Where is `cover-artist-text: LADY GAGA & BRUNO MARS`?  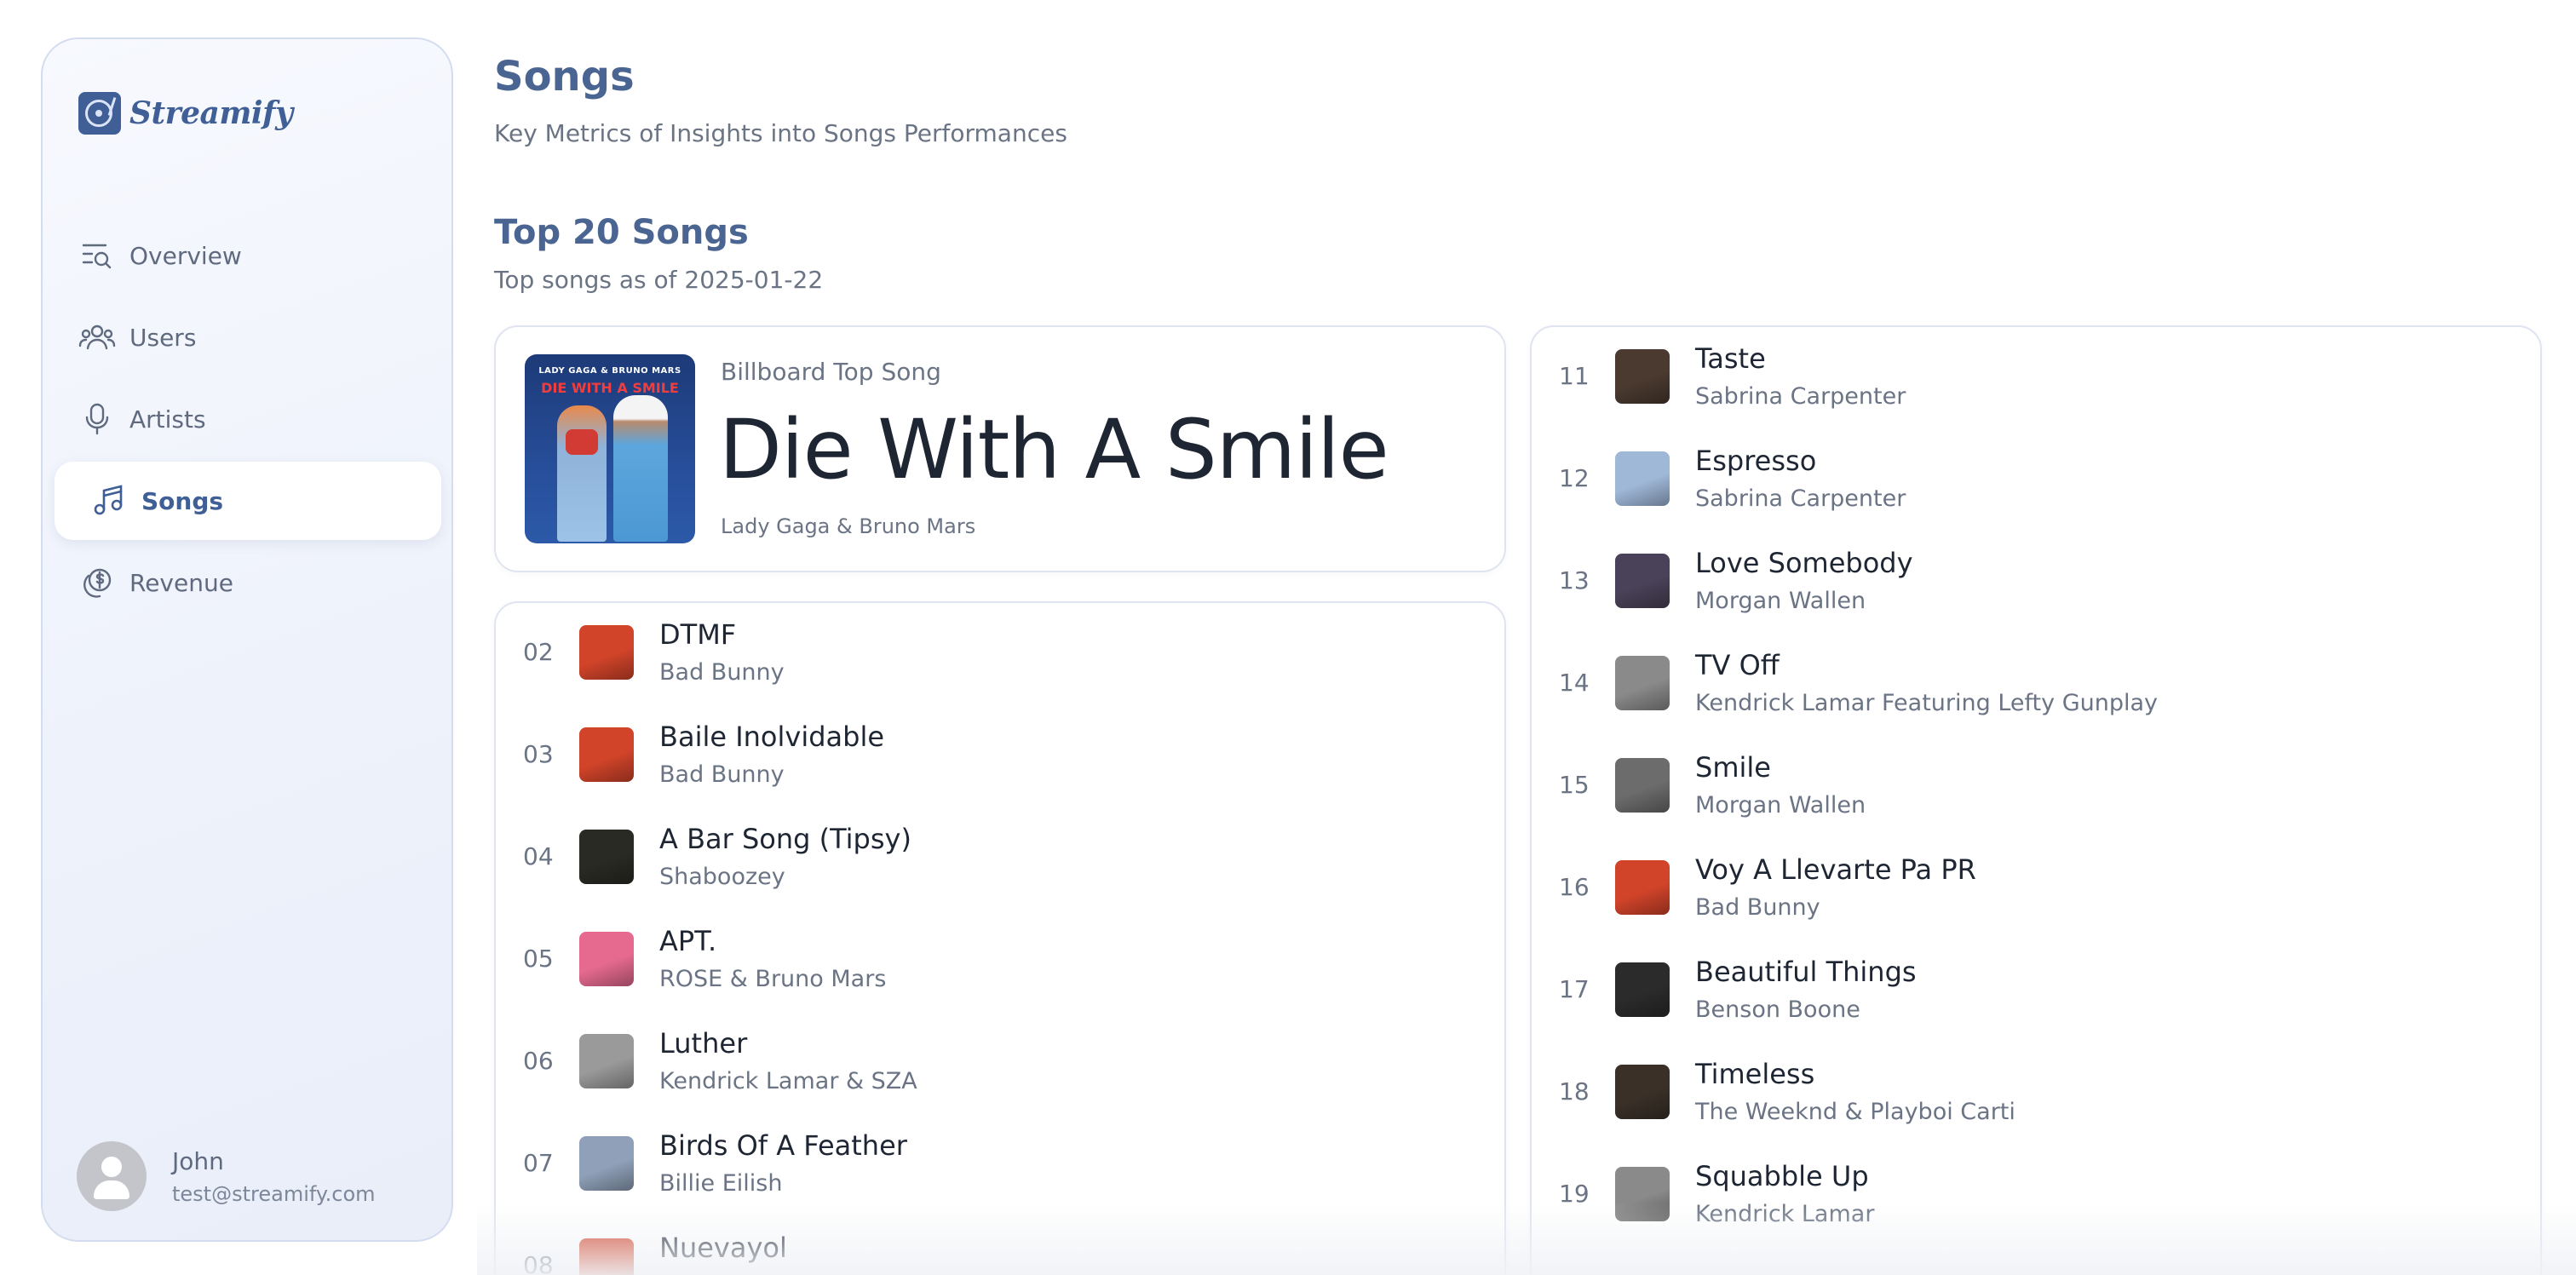
cover-artist-text: LADY GAGA & BRUNO MARS is located at coordinates (610, 371).